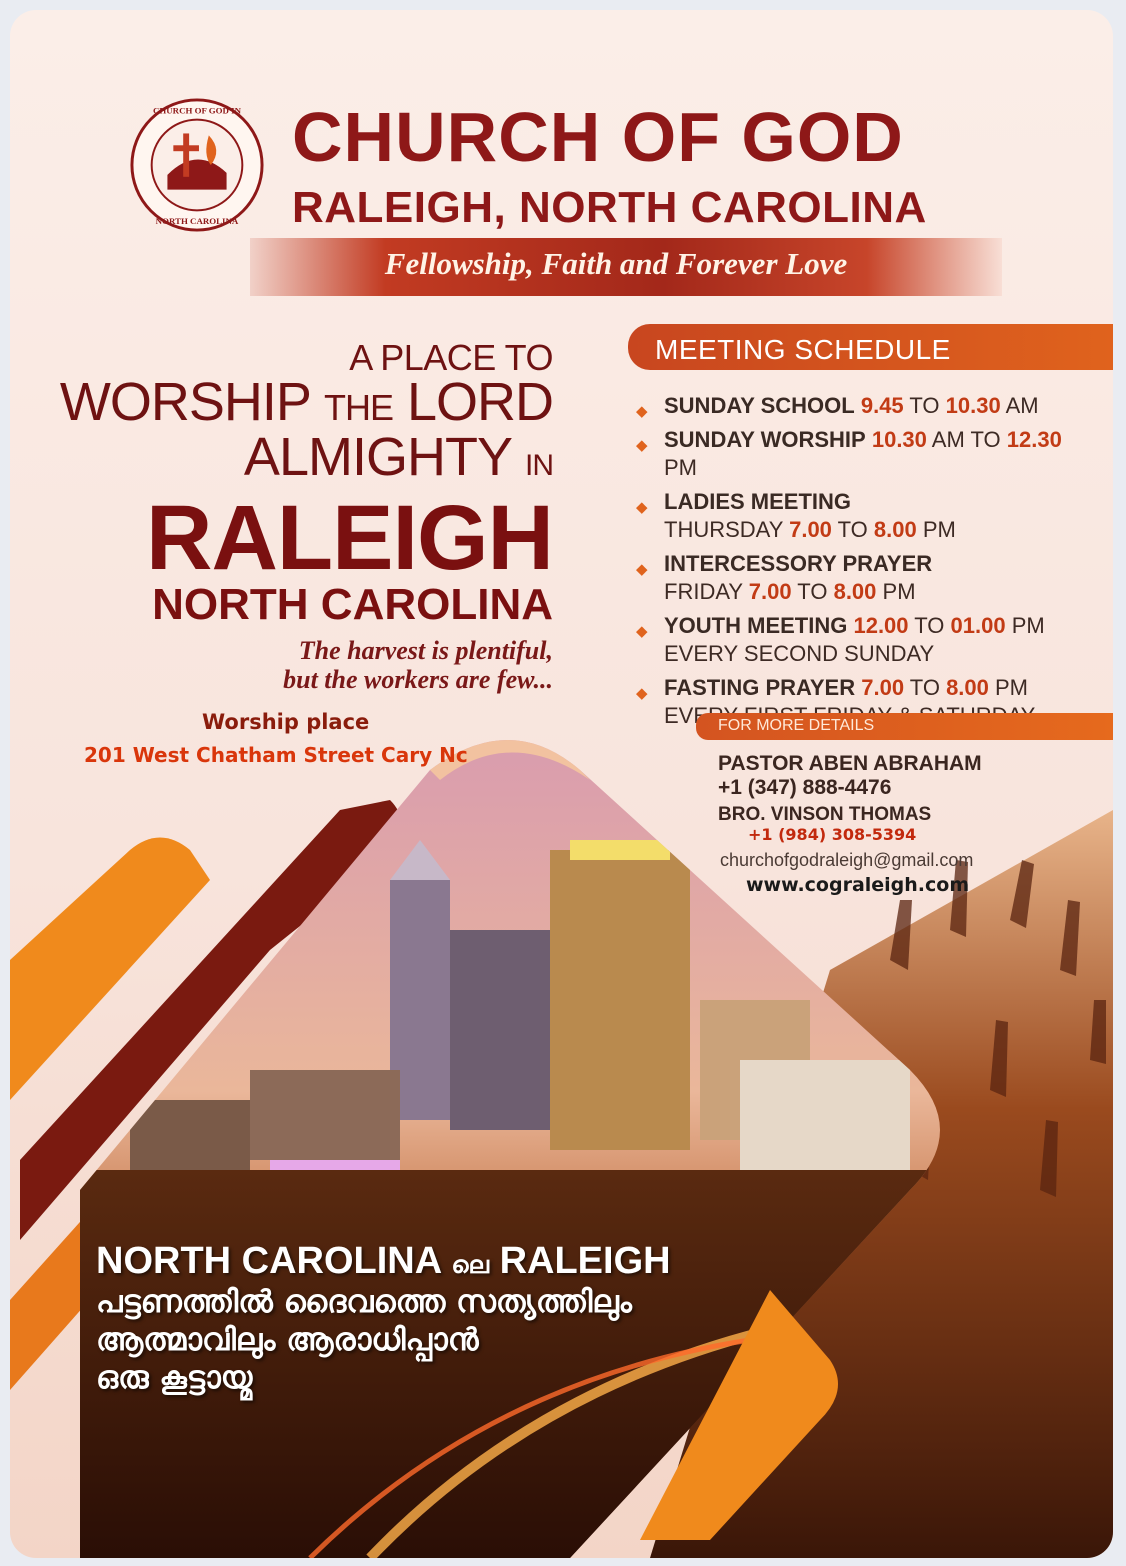 The width and height of the screenshot is (1126, 1566). Describe the element at coordinates (850, 763) in the screenshot. I see `pastor-name: PASTOR ABEN ABRAHAM` at that location.